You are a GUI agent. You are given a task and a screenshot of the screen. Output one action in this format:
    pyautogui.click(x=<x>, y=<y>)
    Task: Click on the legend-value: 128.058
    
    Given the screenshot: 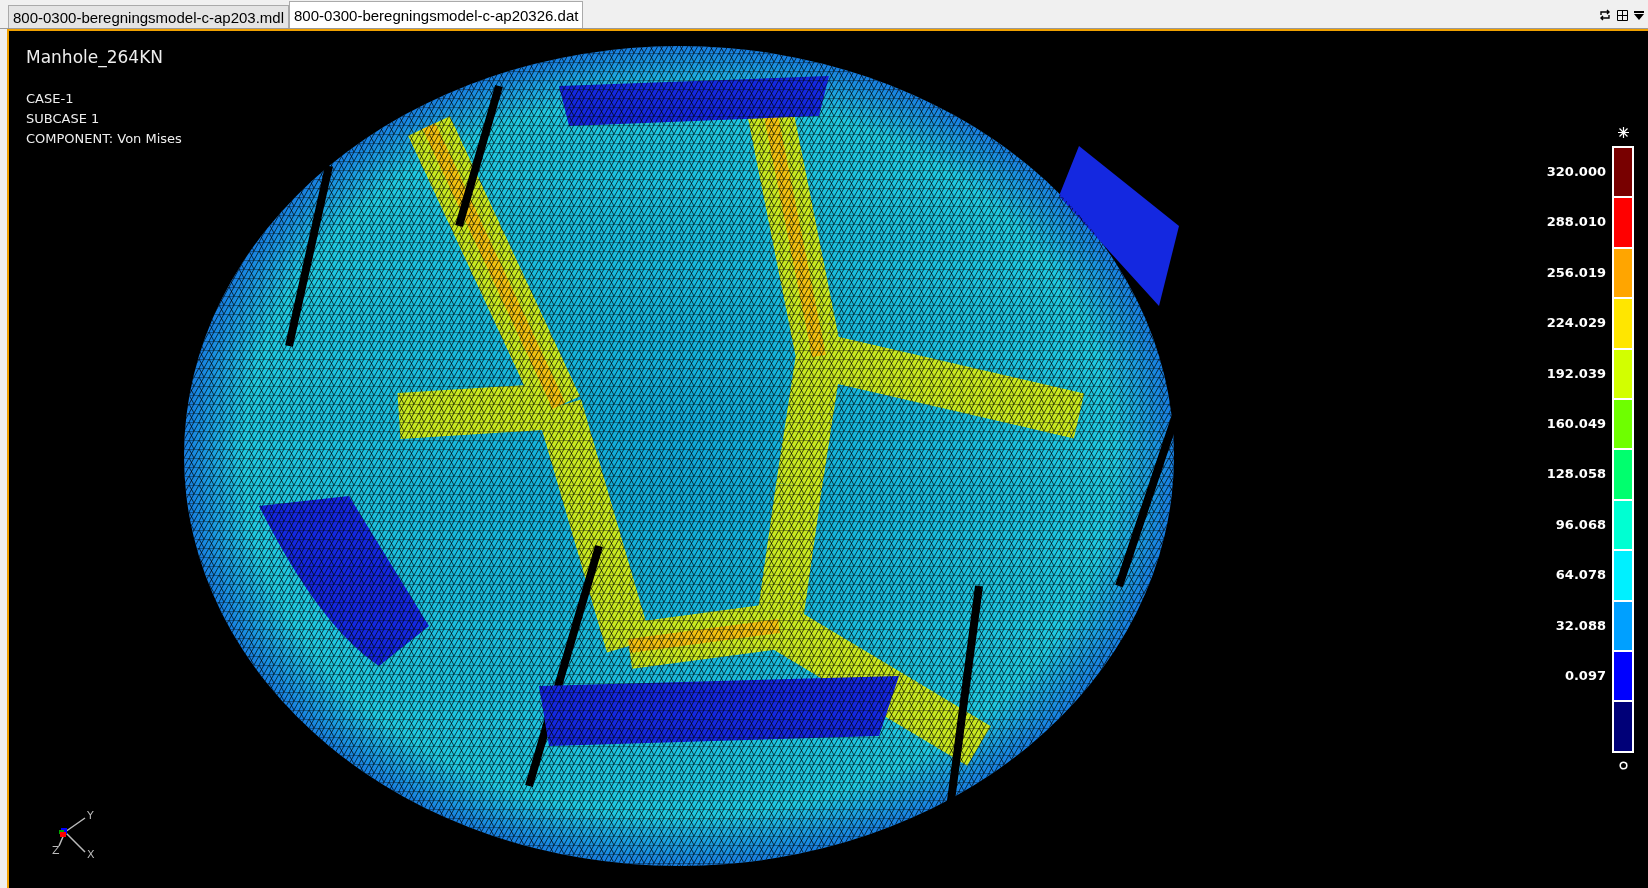 What is the action you would take?
    pyautogui.click(x=1576, y=475)
    